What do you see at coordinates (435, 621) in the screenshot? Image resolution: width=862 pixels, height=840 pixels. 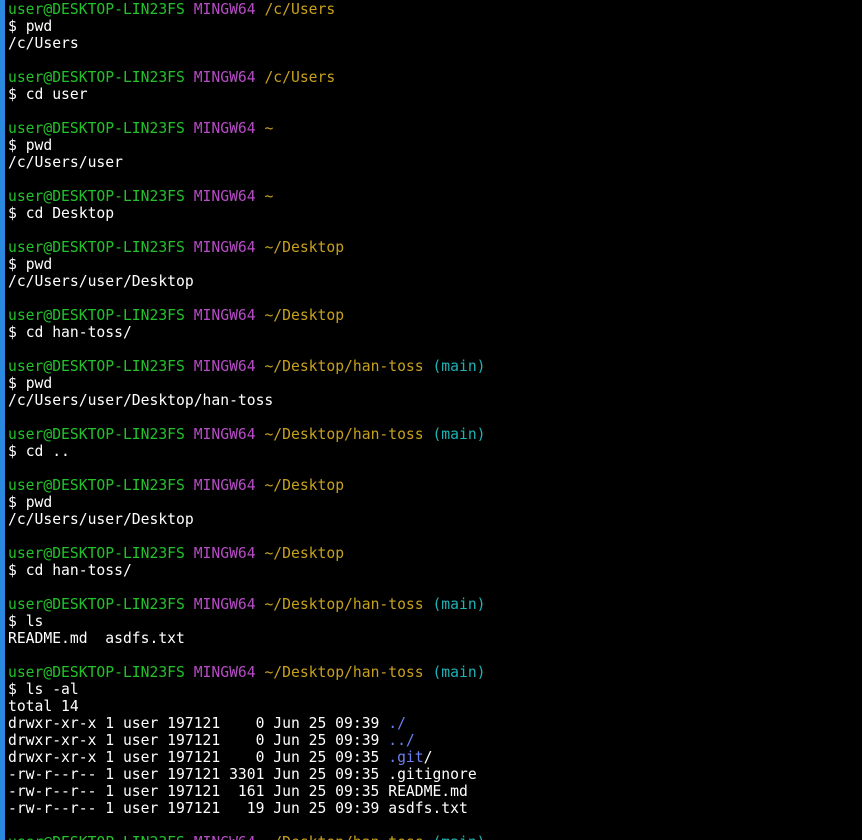 I see `command-line: $ ls` at bounding box center [435, 621].